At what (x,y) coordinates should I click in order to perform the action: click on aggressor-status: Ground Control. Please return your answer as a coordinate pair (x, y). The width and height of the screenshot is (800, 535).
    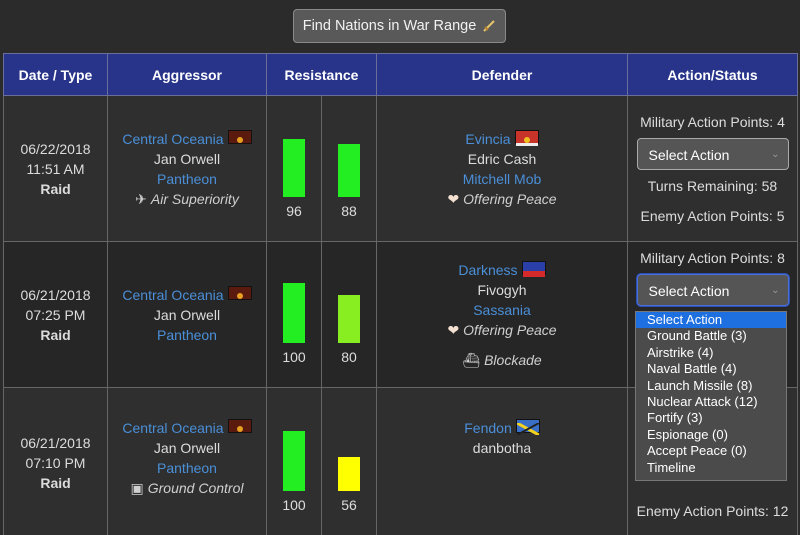
    Looking at the image, I should click on (195, 488).